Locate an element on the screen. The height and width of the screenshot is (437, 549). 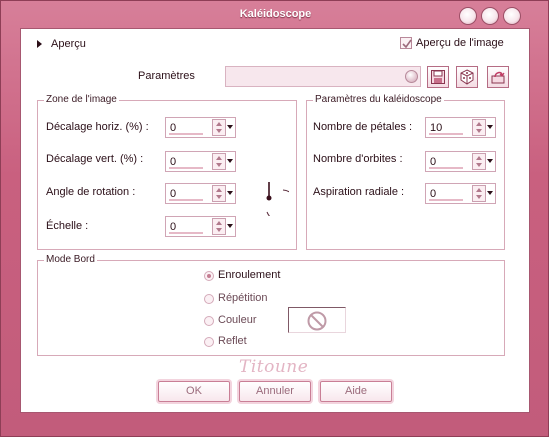
radio-wrap is located at coordinates (209, 276).